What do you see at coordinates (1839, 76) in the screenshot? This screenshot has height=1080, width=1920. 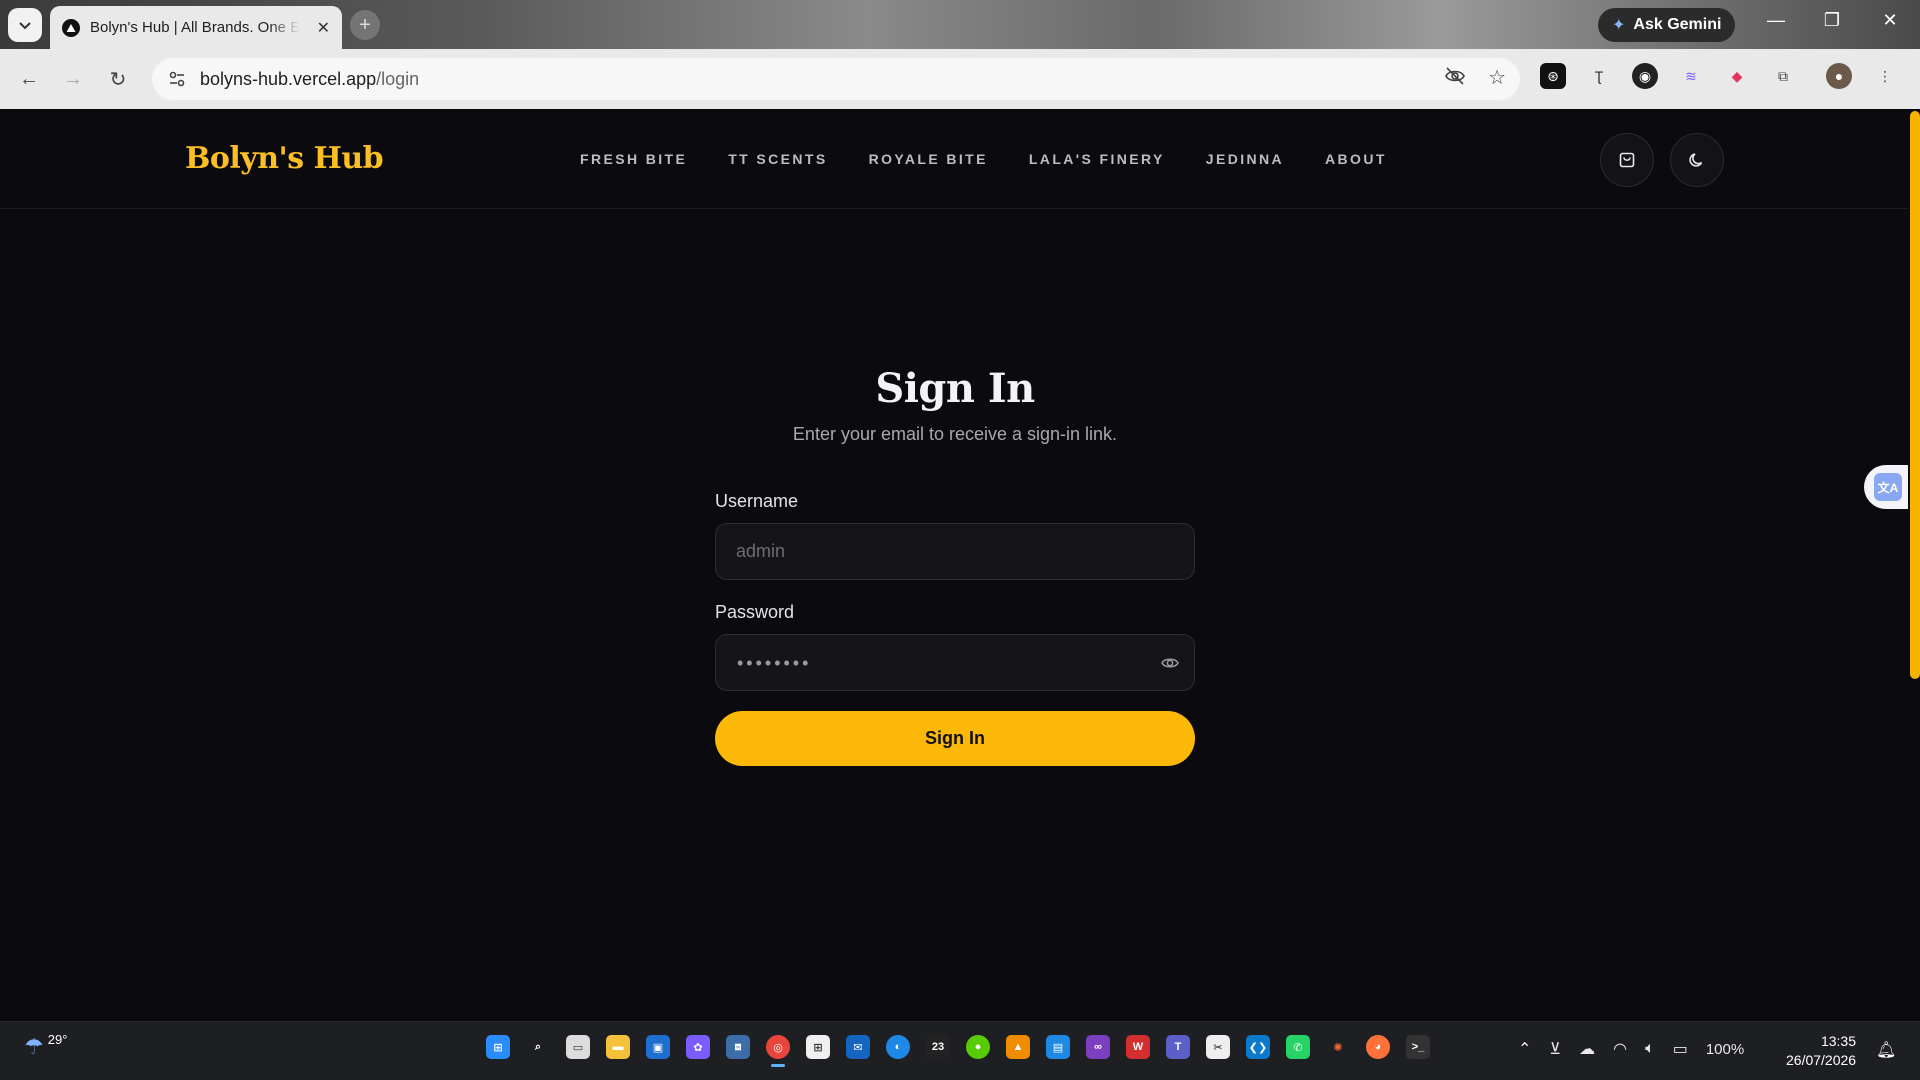 I see `profile-avatar: ●` at bounding box center [1839, 76].